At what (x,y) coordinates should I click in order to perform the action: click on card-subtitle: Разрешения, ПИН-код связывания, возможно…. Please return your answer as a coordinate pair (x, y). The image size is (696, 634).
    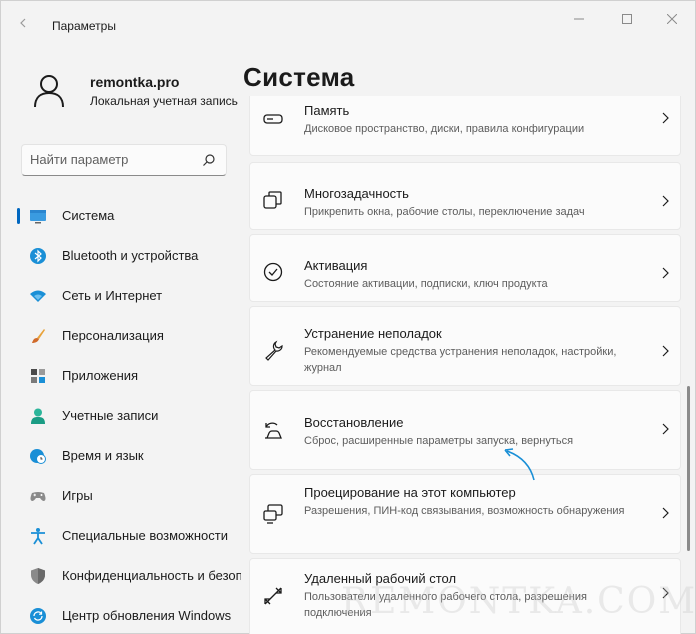
    Looking at the image, I should click on (464, 511).